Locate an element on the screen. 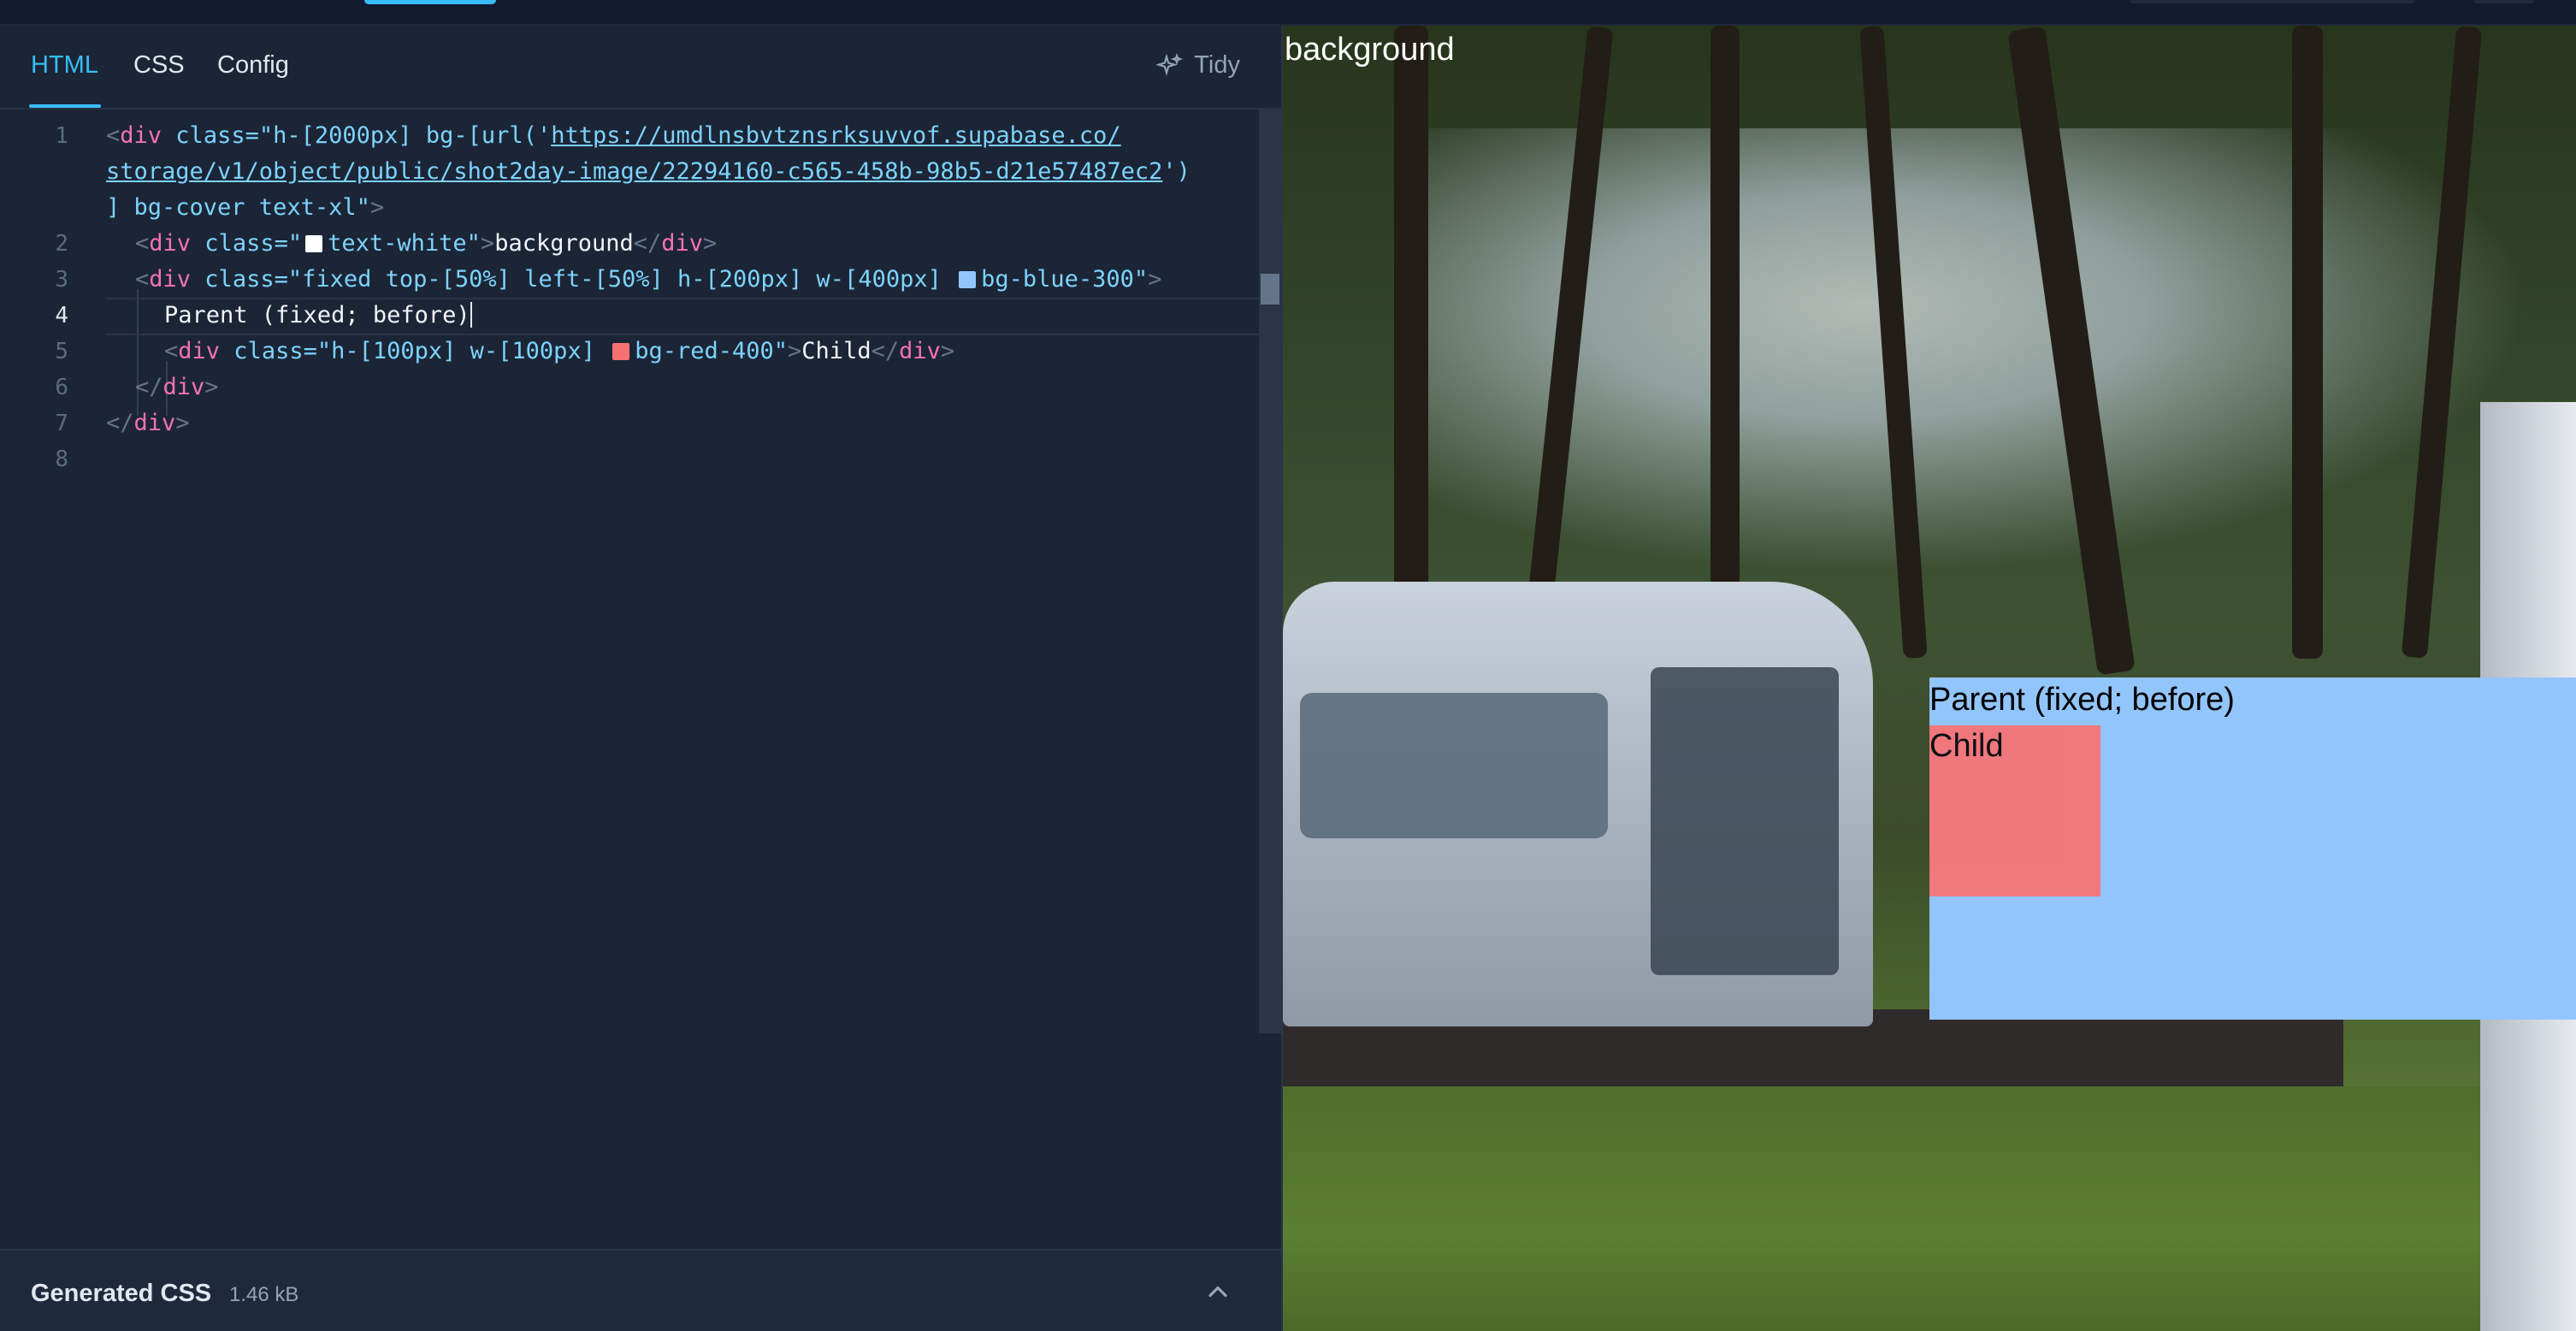 This screenshot has width=2576, height=1331. tab-css: CSS is located at coordinates (159, 65).